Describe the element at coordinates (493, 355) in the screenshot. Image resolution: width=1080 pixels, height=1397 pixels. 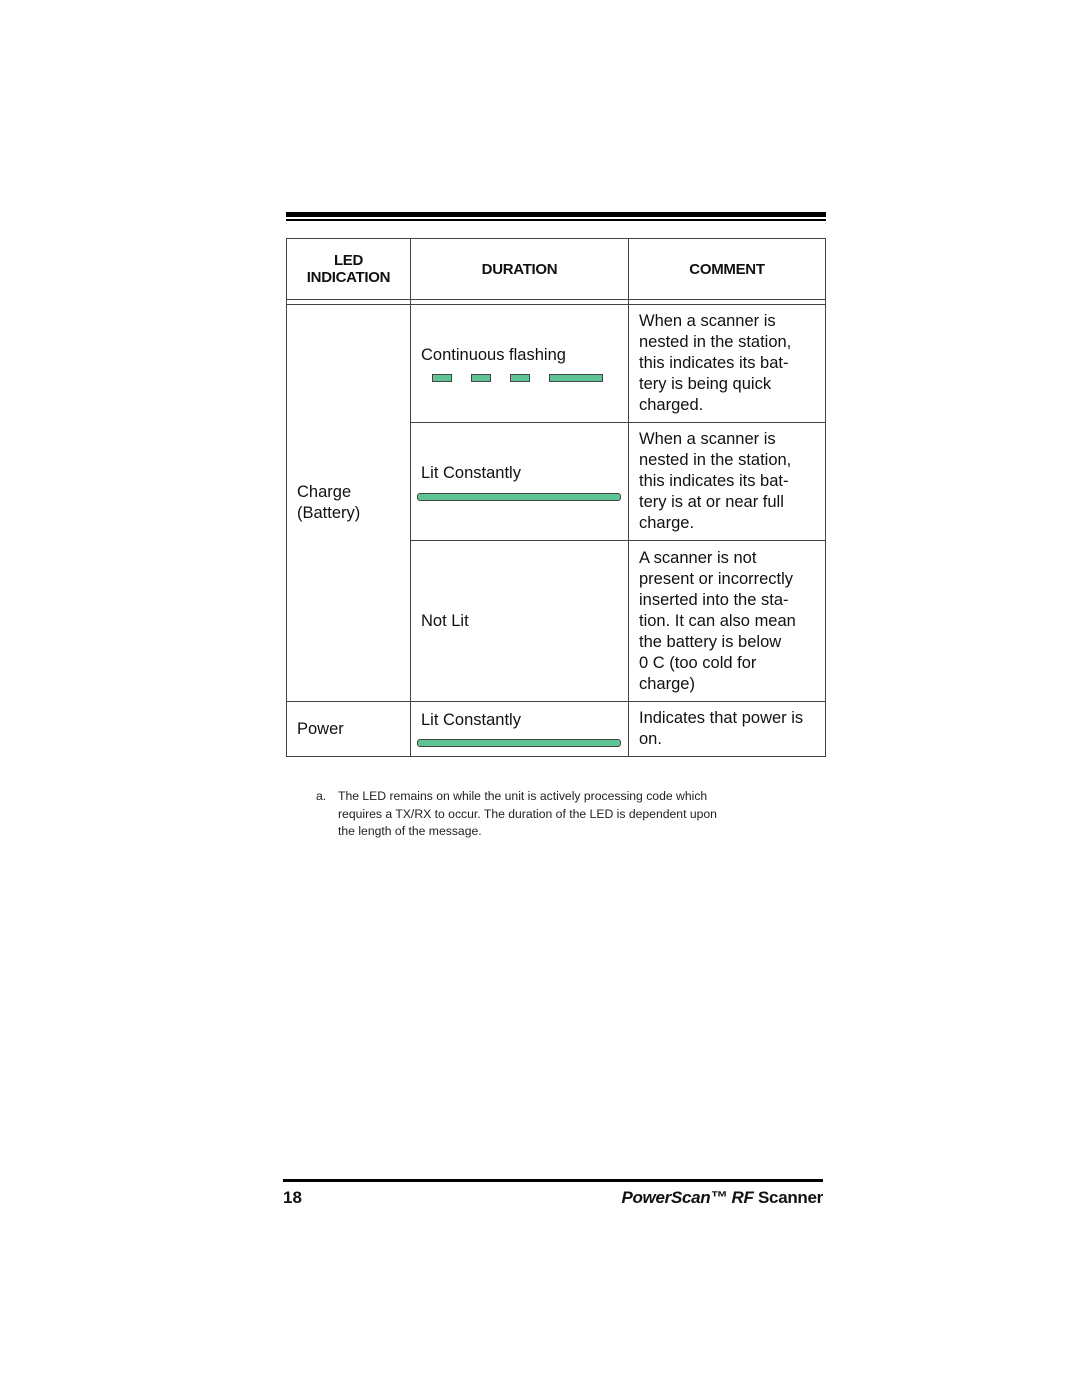
I see `duration-text: Continuous flashing` at that location.